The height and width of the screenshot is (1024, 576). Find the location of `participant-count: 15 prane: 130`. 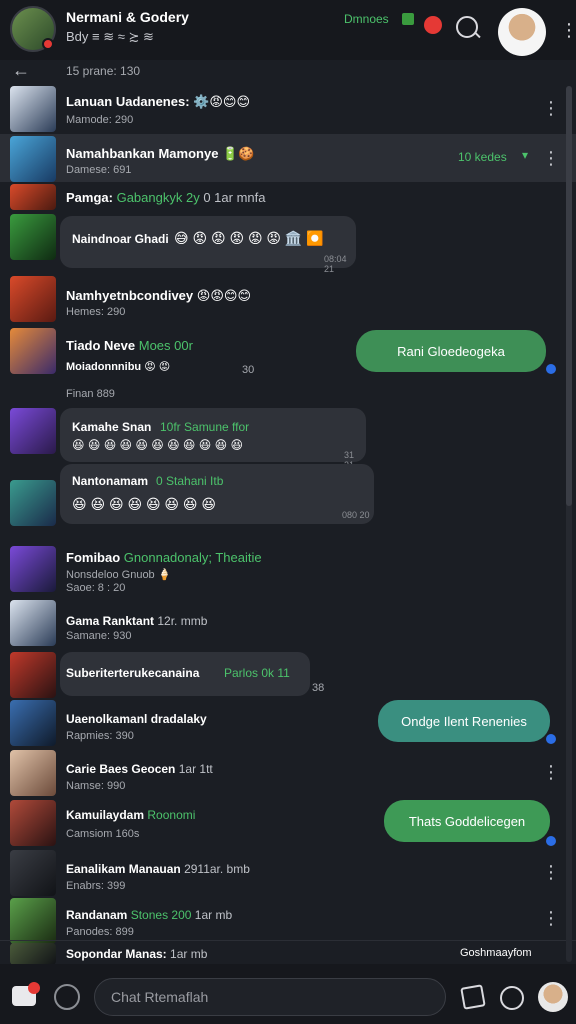

participant-count: 15 prane: 130 is located at coordinates (103, 71).